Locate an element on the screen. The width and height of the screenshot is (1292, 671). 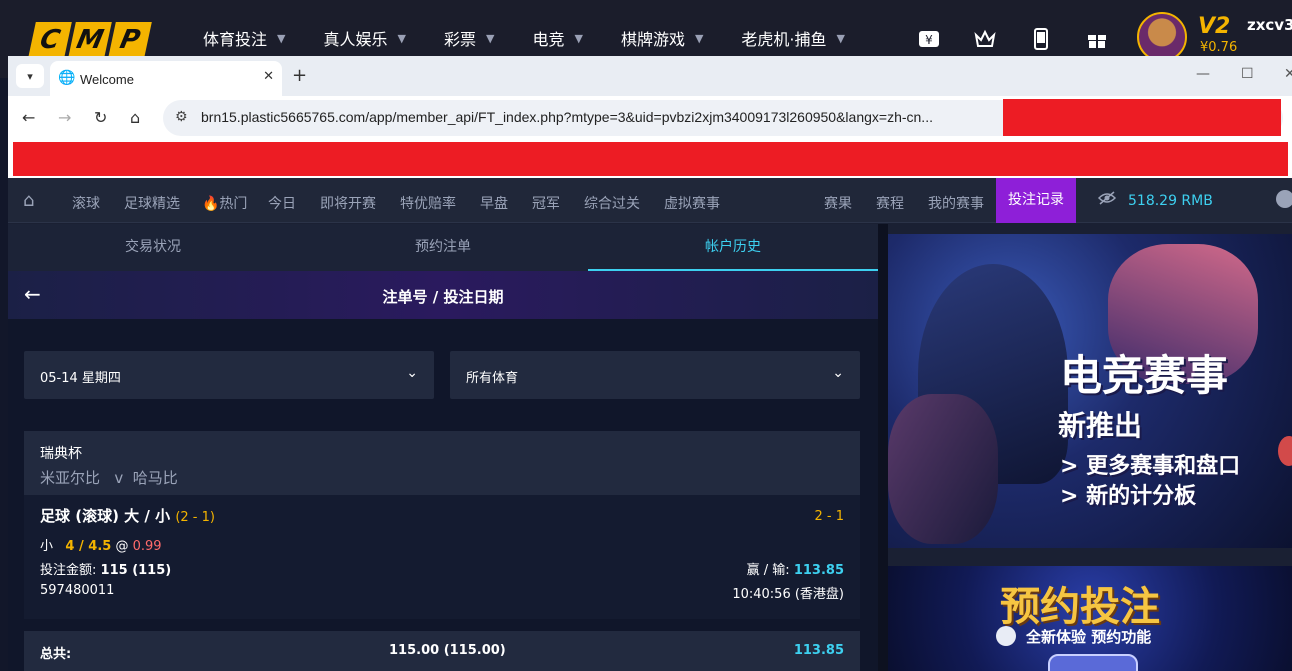
menu-parlay: 综合过关 is located at coordinates (612, 203).